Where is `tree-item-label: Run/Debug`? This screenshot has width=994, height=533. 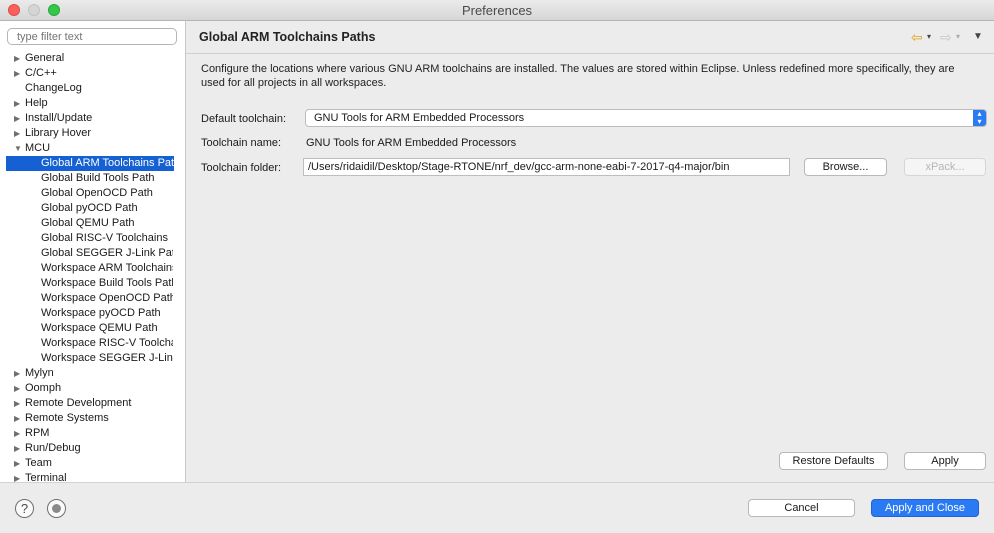 tree-item-label: Run/Debug is located at coordinates (53, 448).